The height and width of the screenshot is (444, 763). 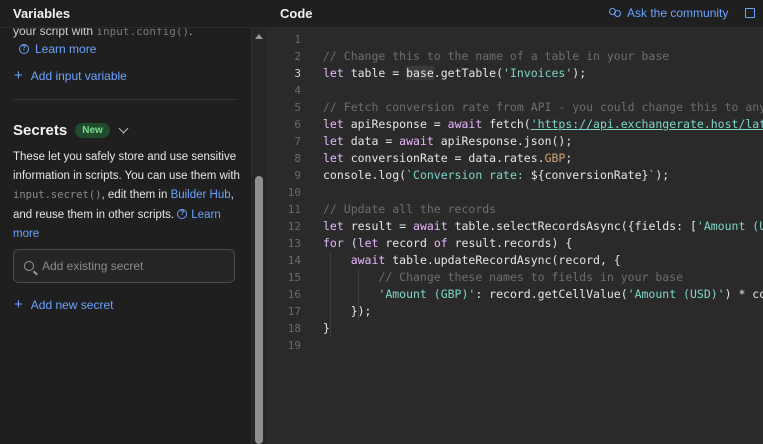 I want to click on builder-hub-link: Builder Hub, so click(x=201, y=195).